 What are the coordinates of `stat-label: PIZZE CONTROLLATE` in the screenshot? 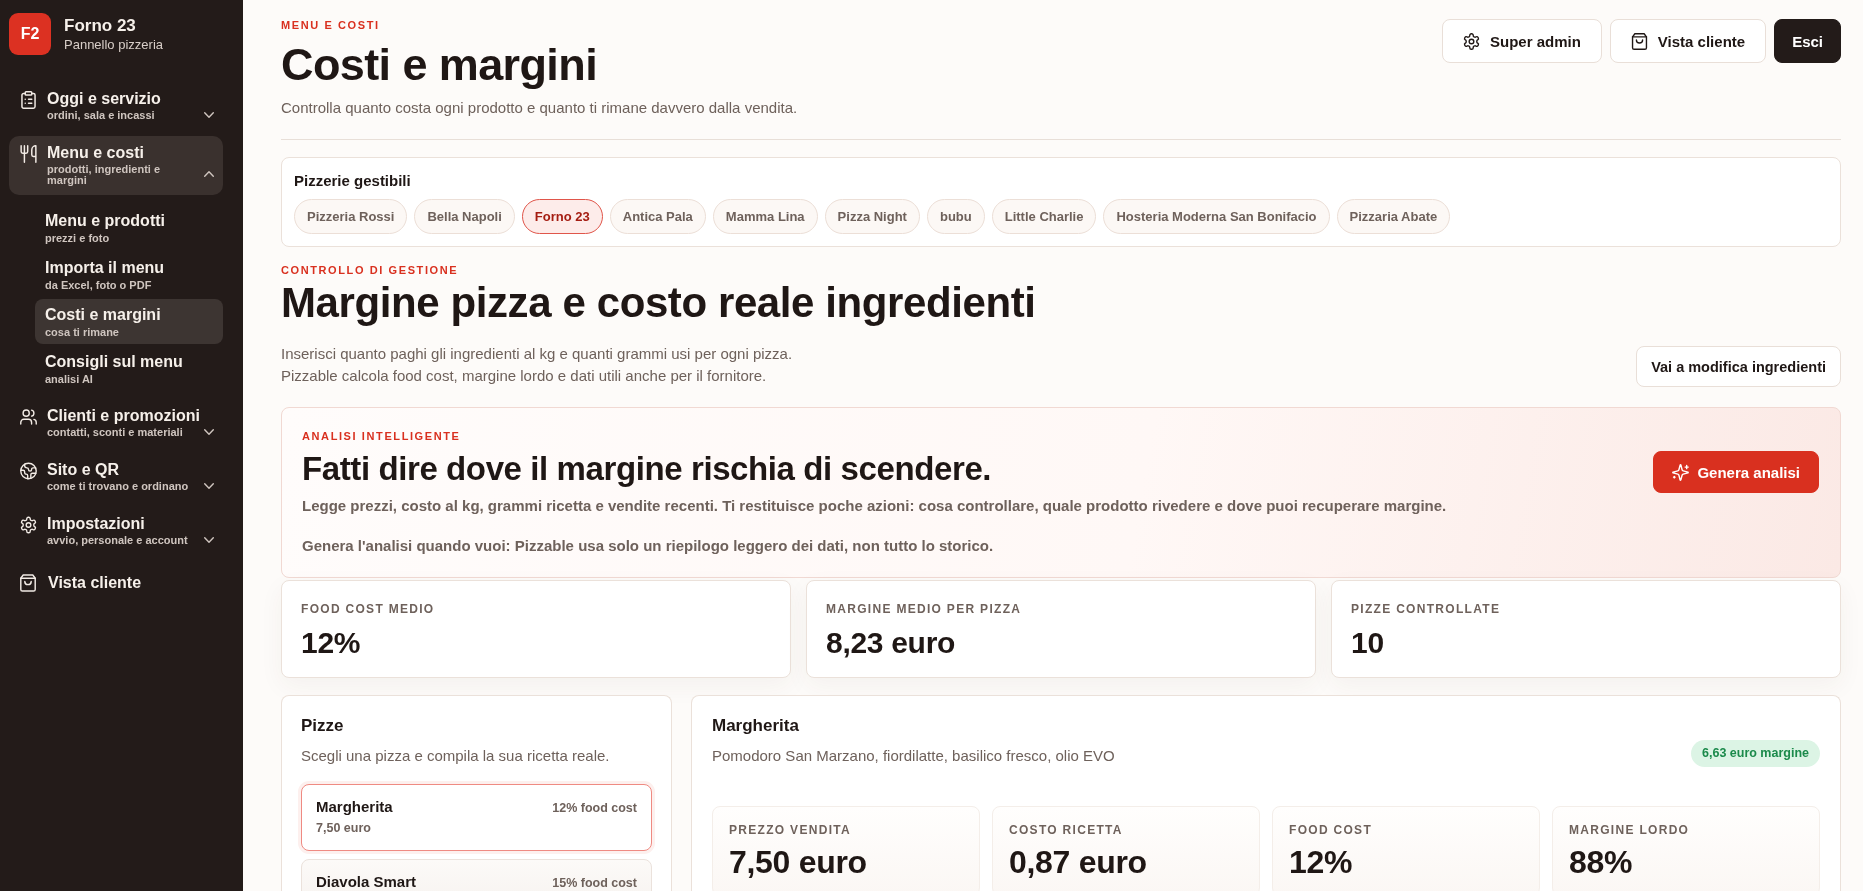 It's located at (1426, 609).